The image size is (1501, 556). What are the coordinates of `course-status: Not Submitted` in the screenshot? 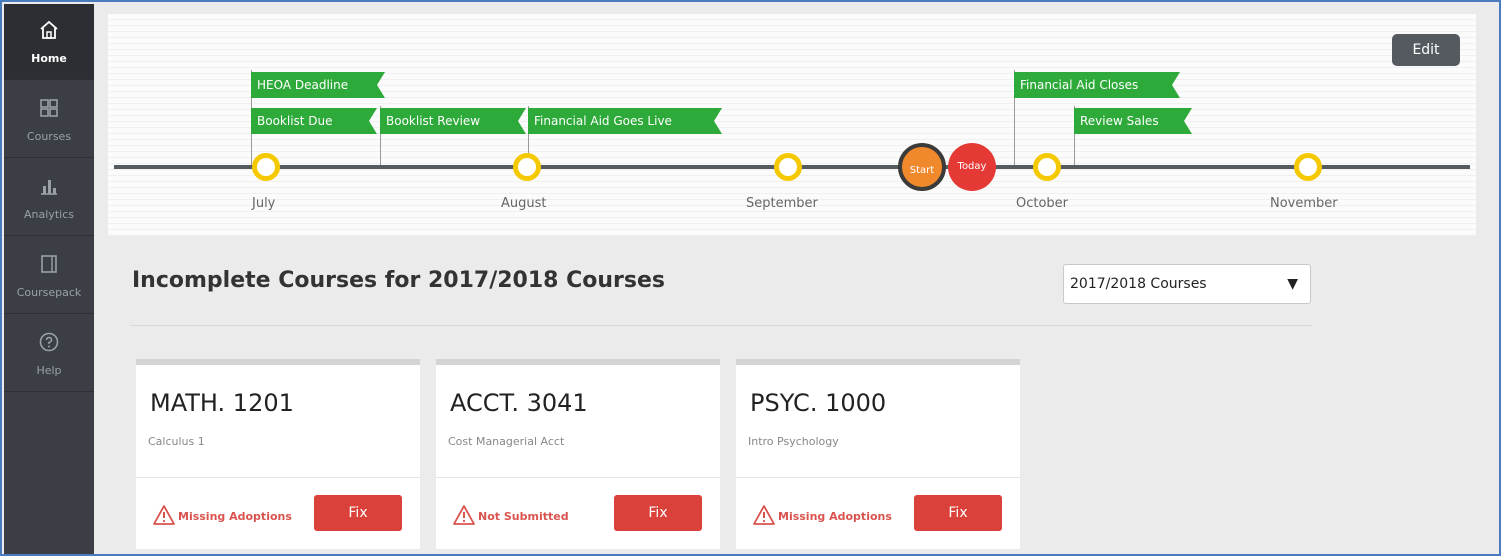 It's located at (523, 516).